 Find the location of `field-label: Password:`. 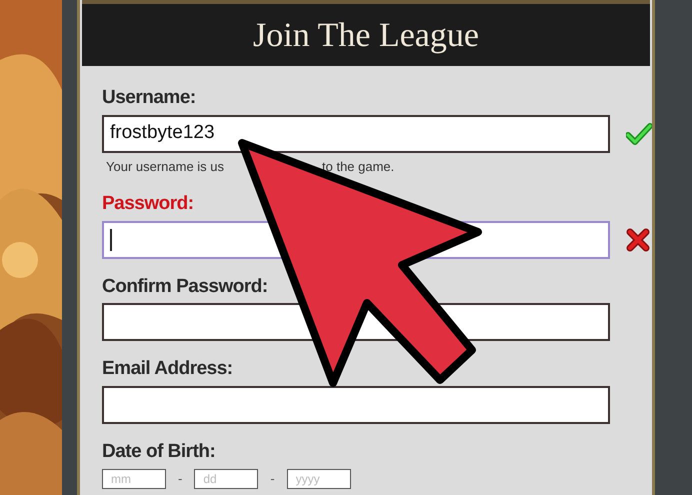

field-label: Password: is located at coordinates (148, 204).